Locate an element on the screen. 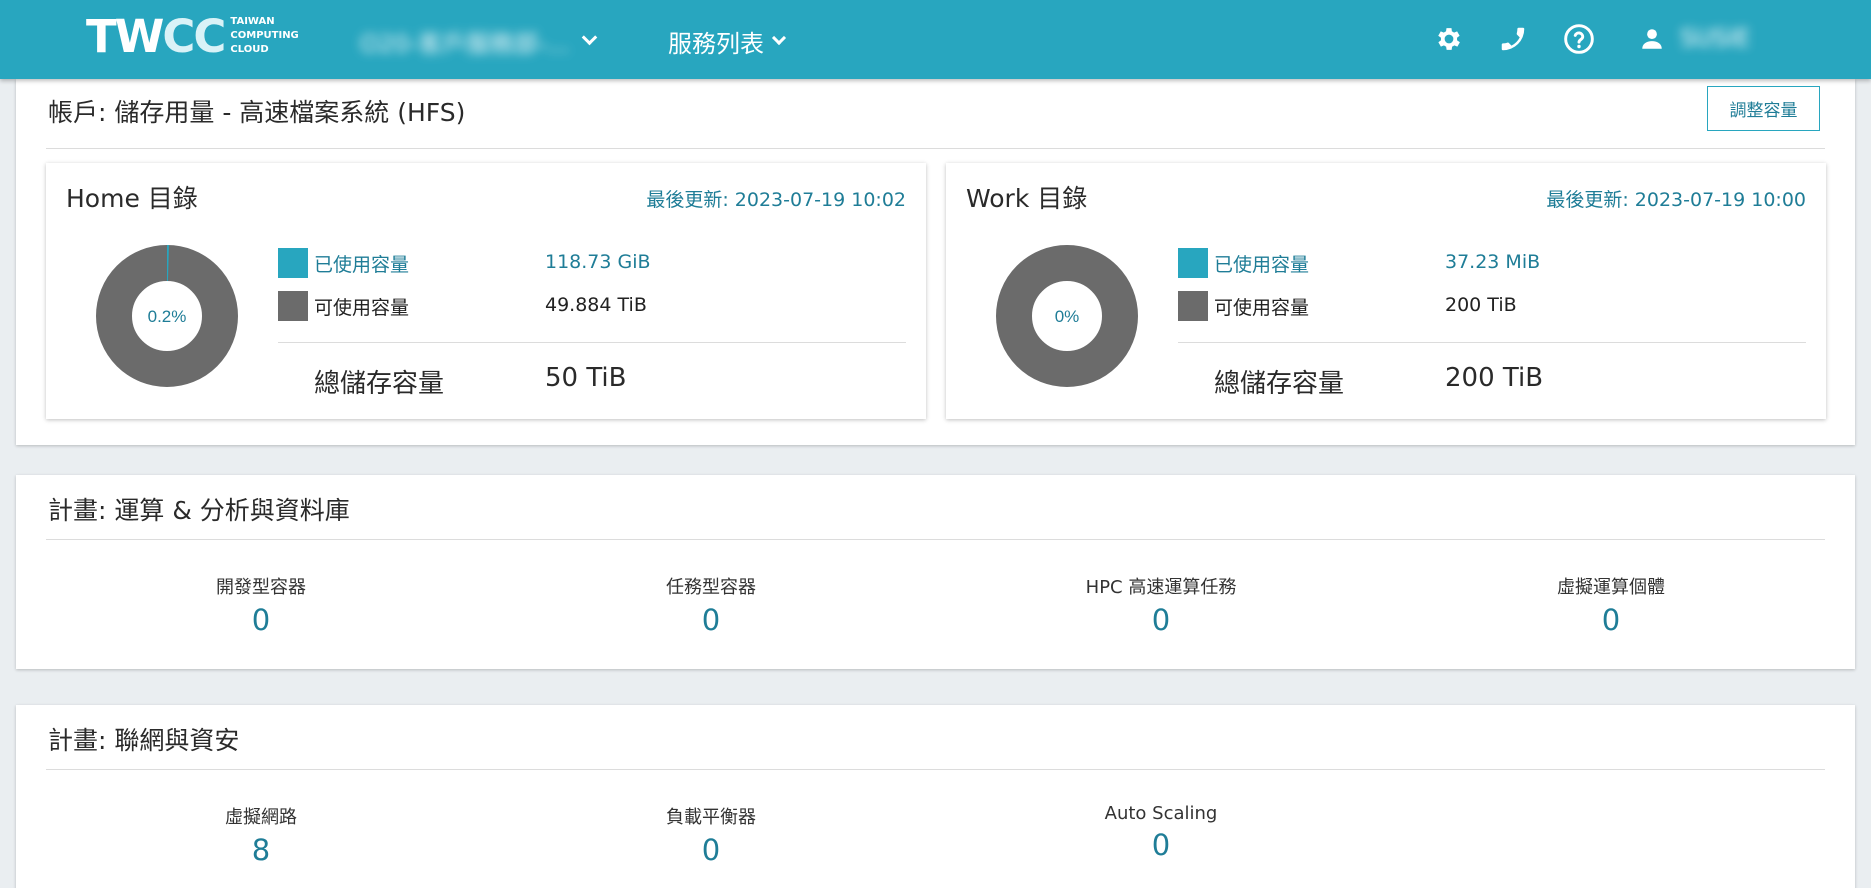 This screenshot has height=888, width=1871. stat-label: HPC 高速運算任務 is located at coordinates (1161, 587).